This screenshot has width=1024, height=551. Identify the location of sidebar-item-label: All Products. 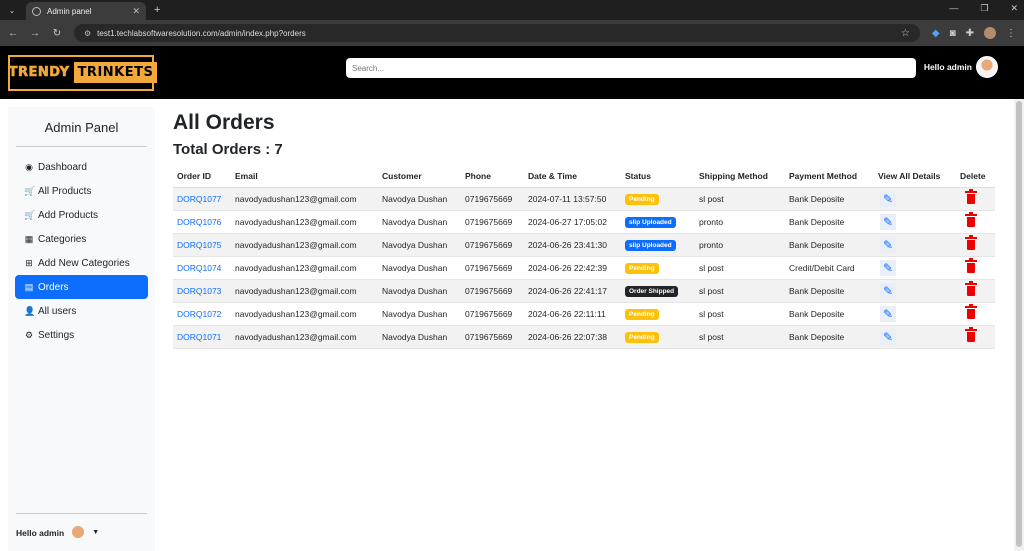
(65, 191).